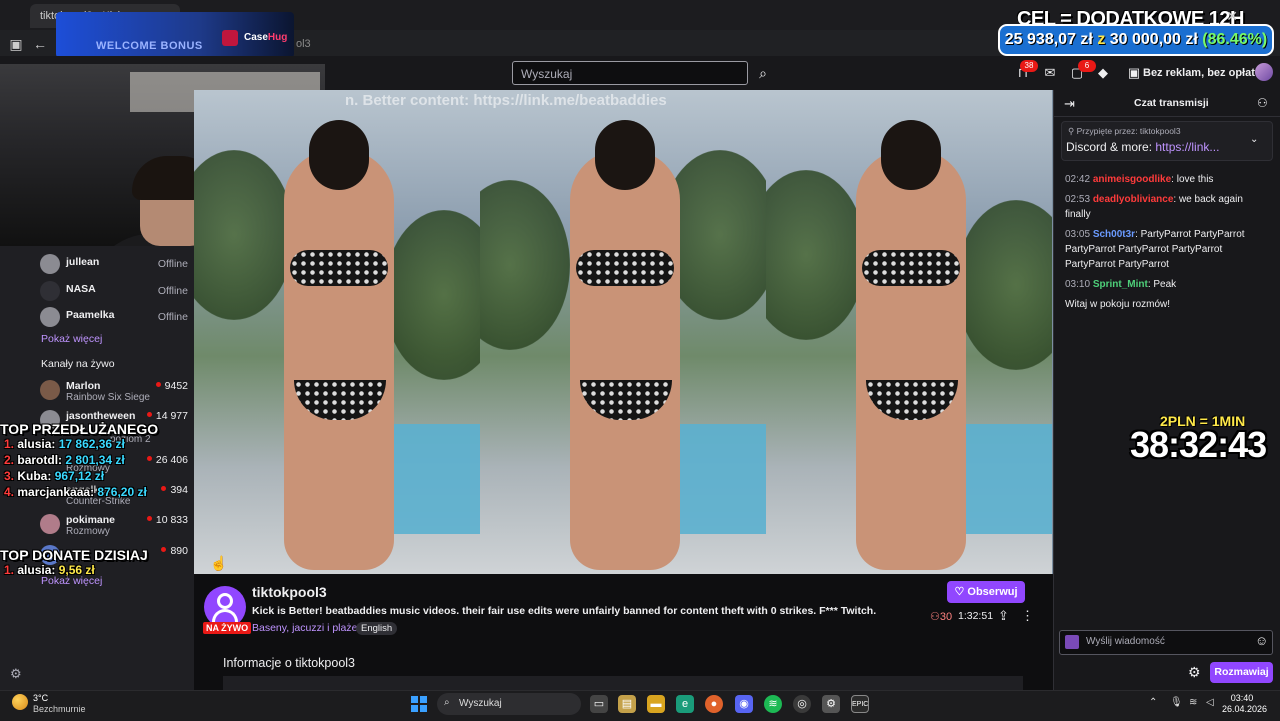  What do you see at coordinates (630, 73) in the screenshot?
I see `search-input: Wyszukaj` at bounding box center [630, 73].